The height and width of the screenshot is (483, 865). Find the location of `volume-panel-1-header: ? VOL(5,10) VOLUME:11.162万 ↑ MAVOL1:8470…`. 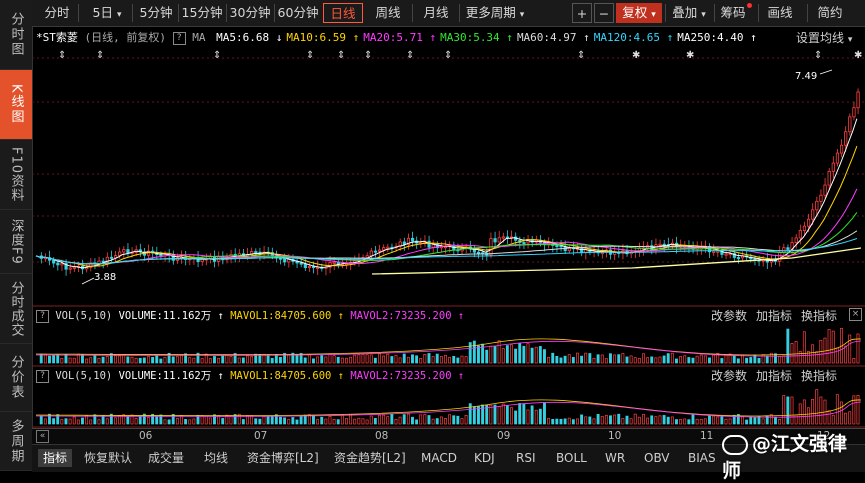

volume-panel-1-header: ? VOL(5,10) VOLUME:11.162万 ↑ MAVOL1:8470… is located at coordinates (250, 316).